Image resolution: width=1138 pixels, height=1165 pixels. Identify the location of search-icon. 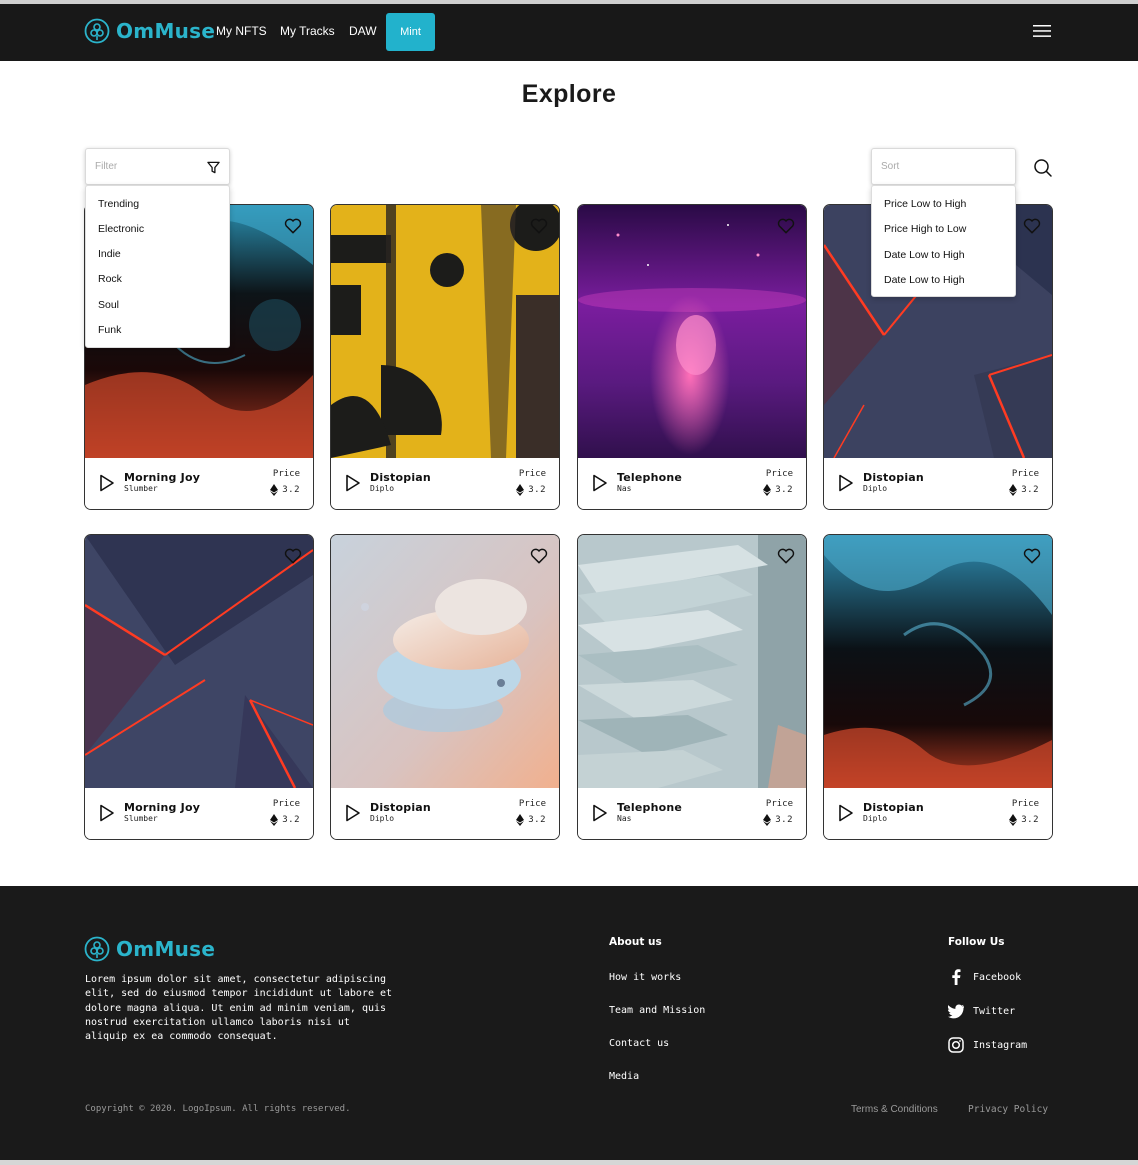
(1043, 168).